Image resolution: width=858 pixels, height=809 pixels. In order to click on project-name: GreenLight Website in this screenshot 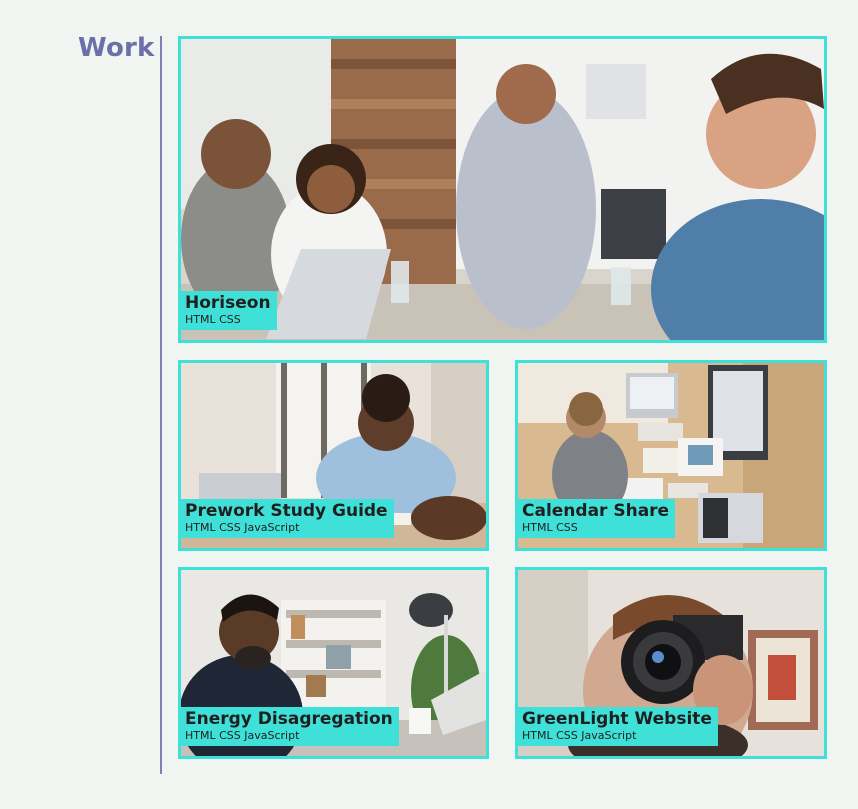, I will do `click(617, 719)`.